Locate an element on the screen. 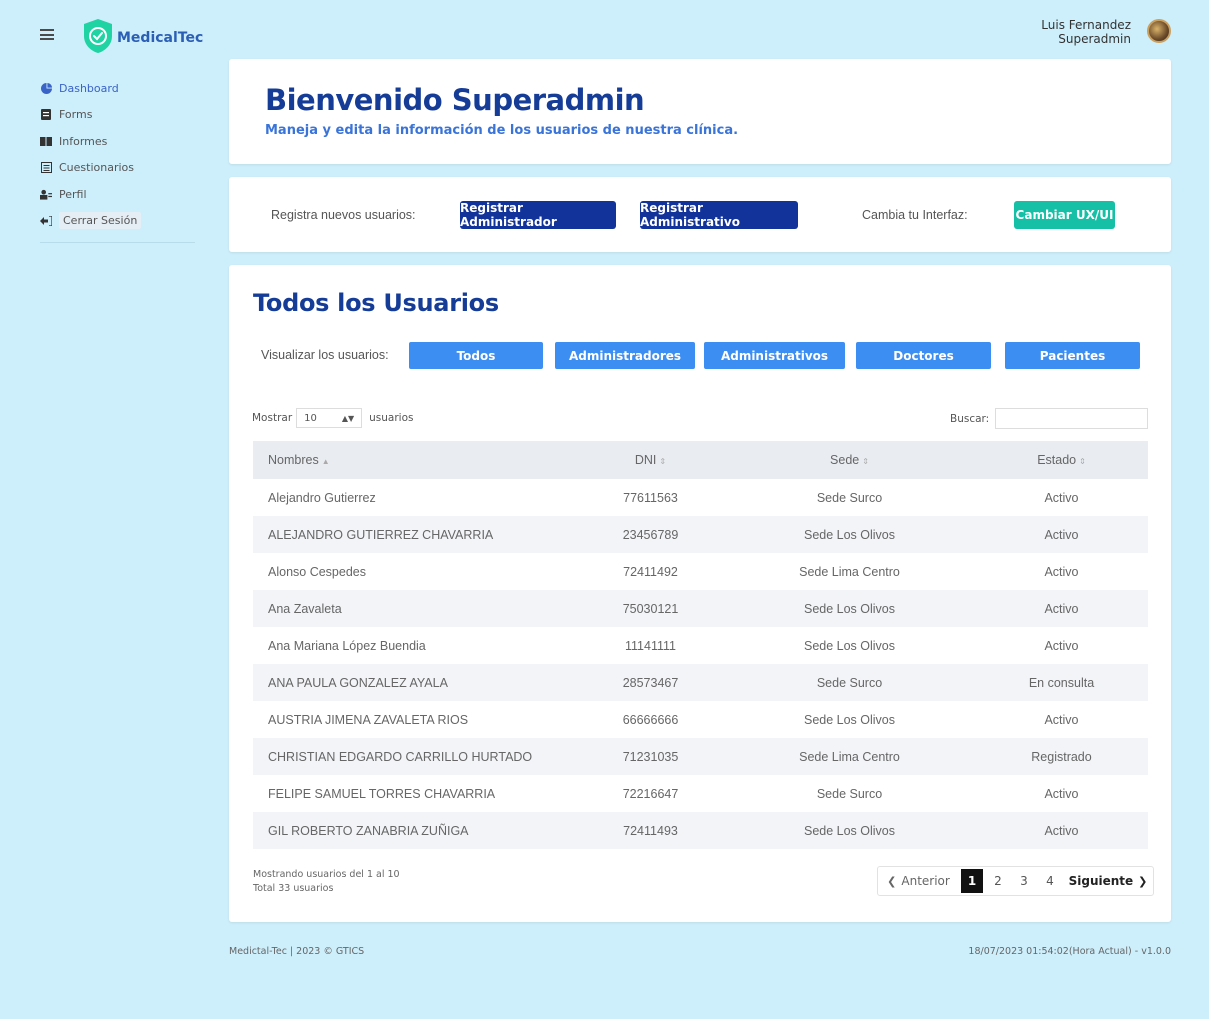 The width and height of the screenshot is (1209, 1019). column-header-nombres: Nombres ▲ is located at coordinates (415, 460).